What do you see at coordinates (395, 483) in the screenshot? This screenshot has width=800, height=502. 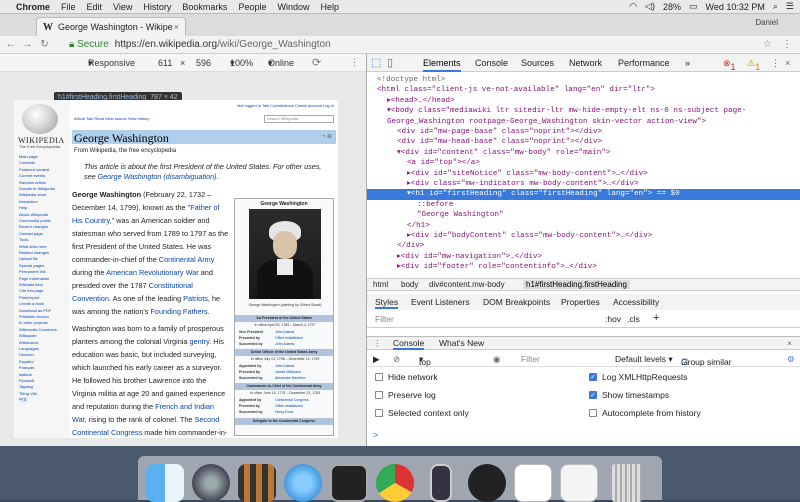 I see `chrome-icon` at bounding box center [395, 483].